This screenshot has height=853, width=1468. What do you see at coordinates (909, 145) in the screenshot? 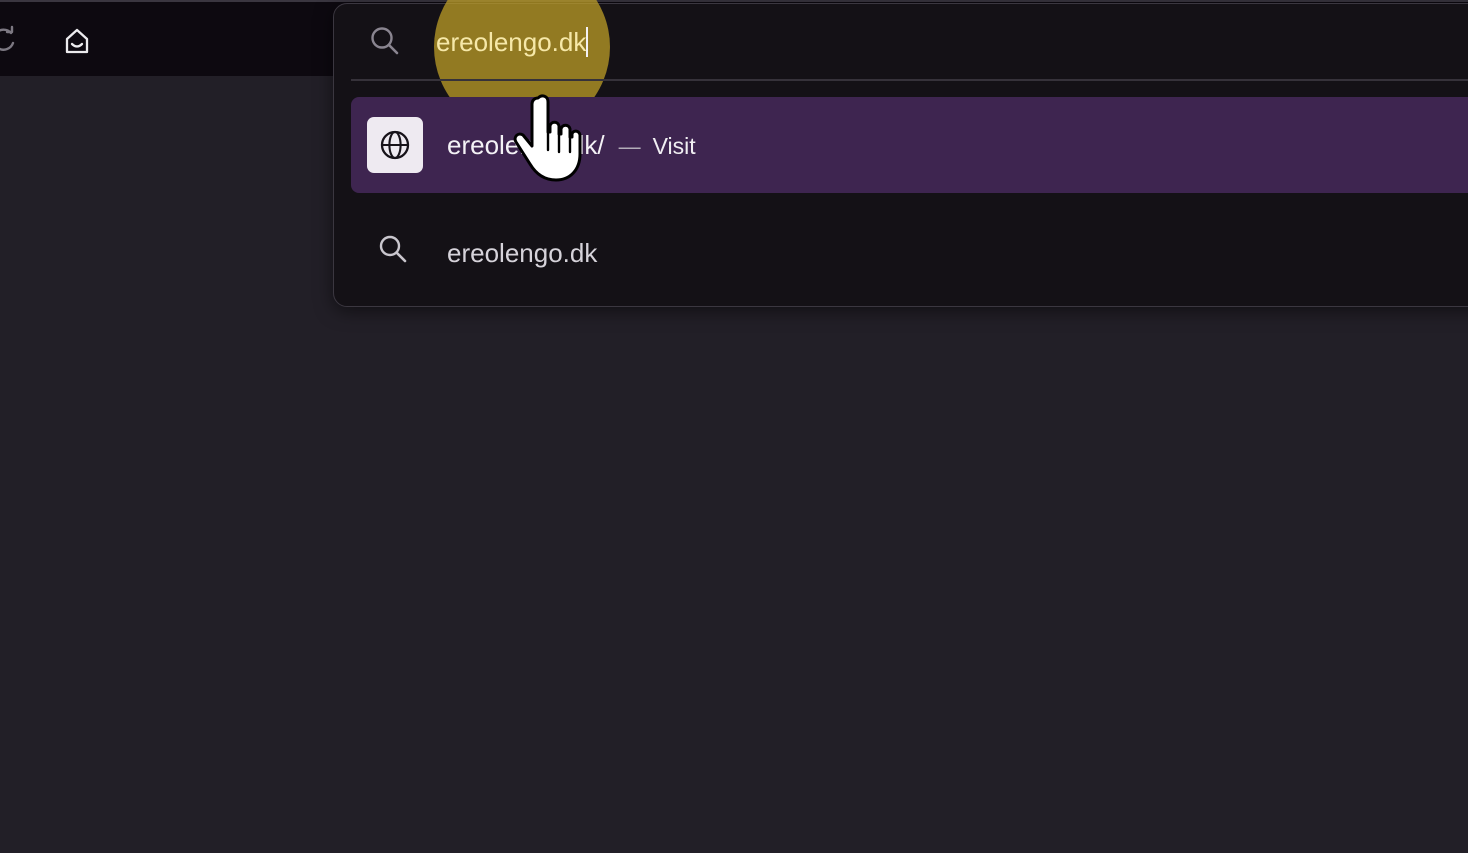
I see `result-visit-row: ereolengo.dk/ — Visit` at bounding box center [909, 145].